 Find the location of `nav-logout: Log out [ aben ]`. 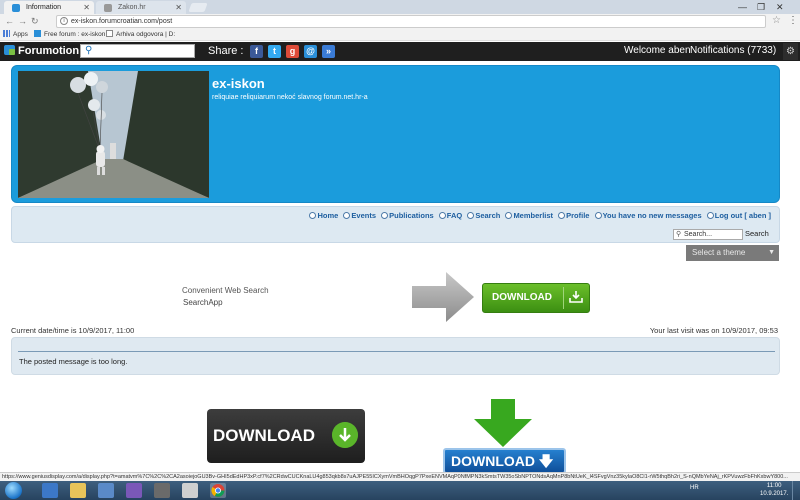

nav-logout: Log out [ aben ] is located at coordinates (738, 215).